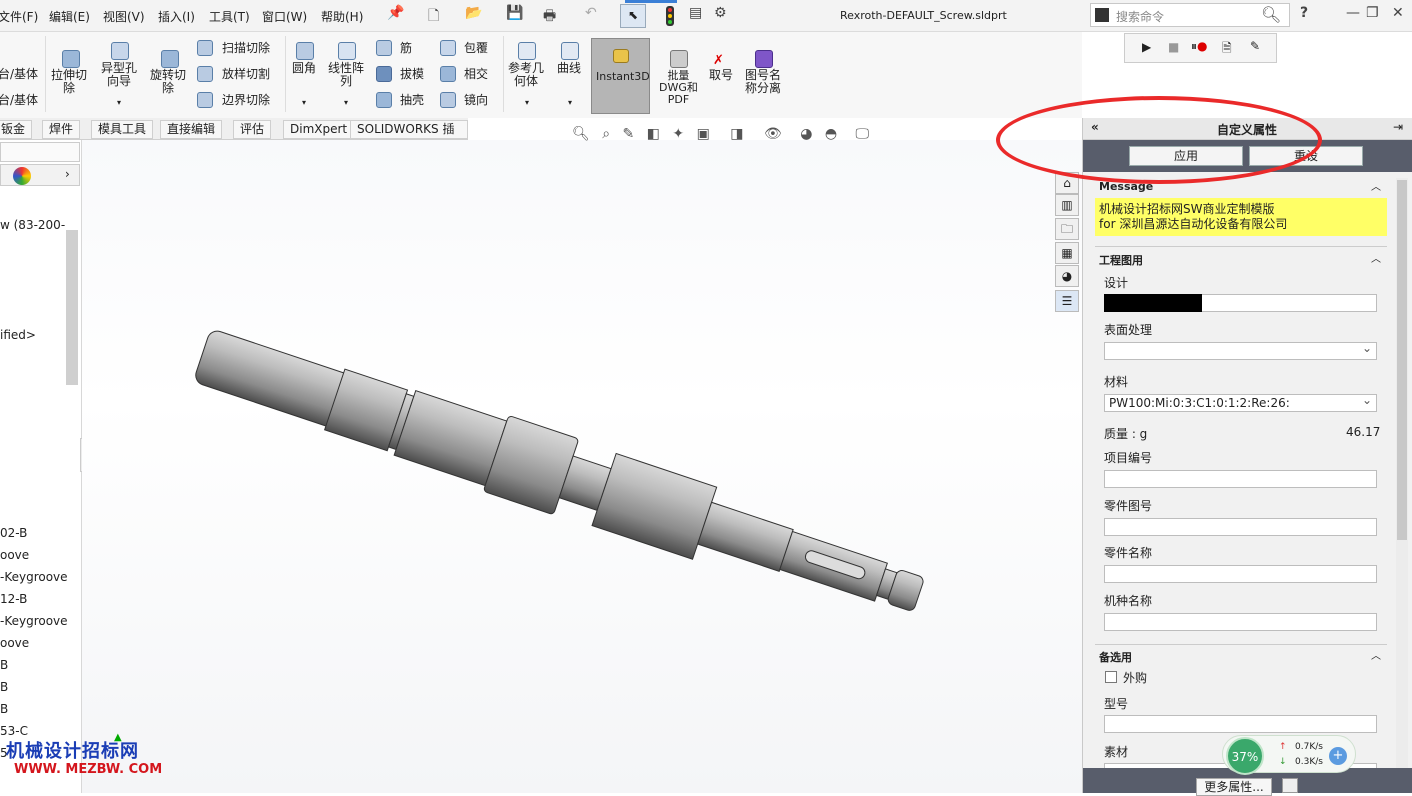 This screenshot has height=796, width=1412. What do you see at coordinates (476, 48) in the screenshot?
I see `wrap-button: 包覆` at bounding box center [476, 48].